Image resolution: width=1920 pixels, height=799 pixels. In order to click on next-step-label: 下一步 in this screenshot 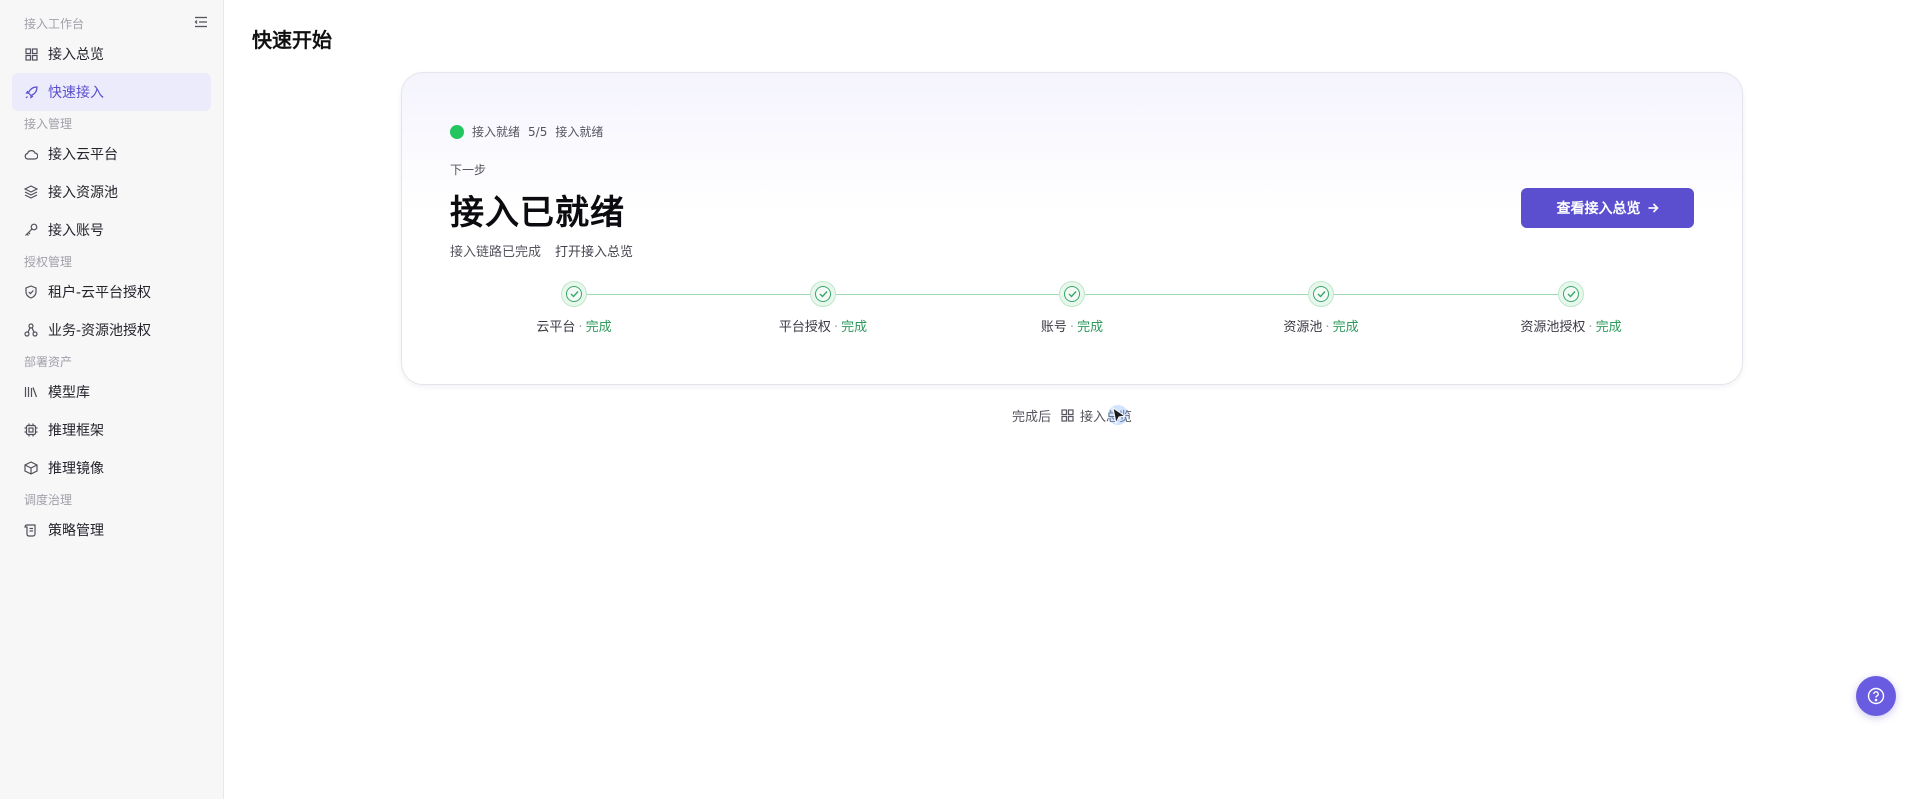, I will do `click(468, 170)`.